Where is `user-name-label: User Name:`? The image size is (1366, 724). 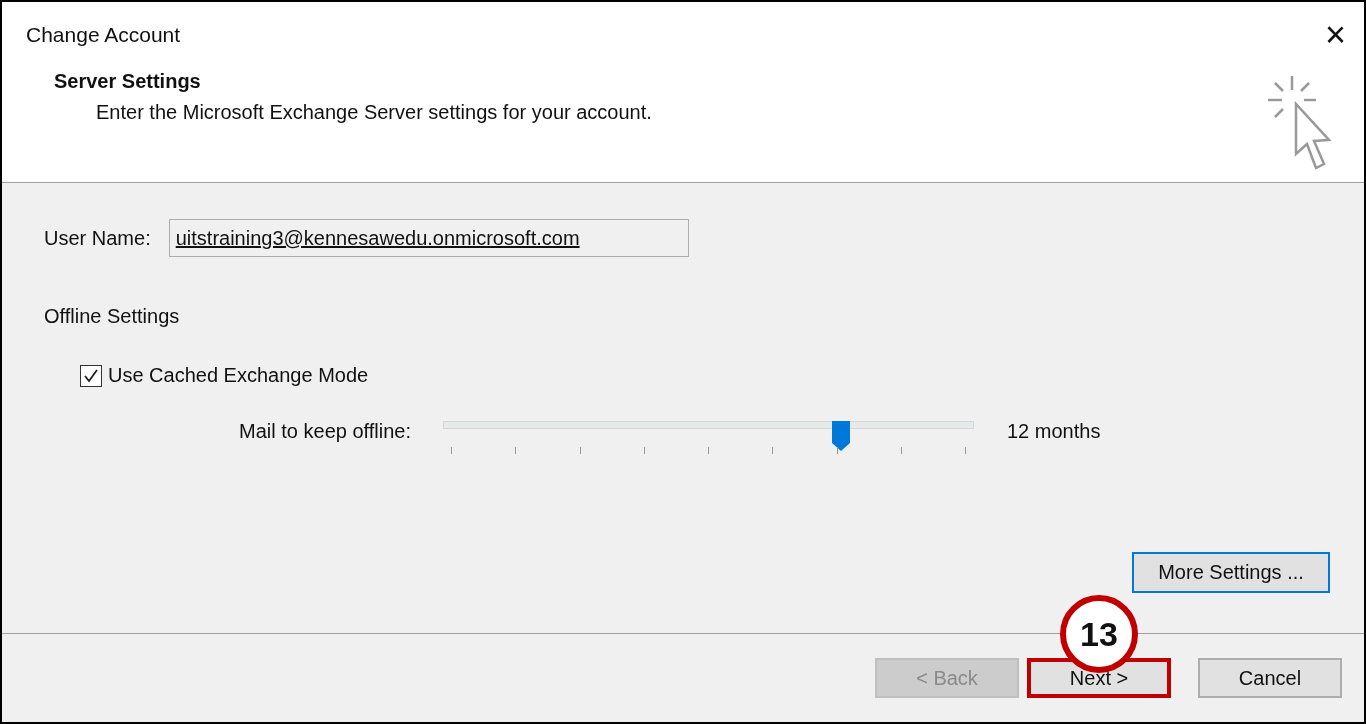
user-name-label: User Name: is located at coordinates (97, 238).